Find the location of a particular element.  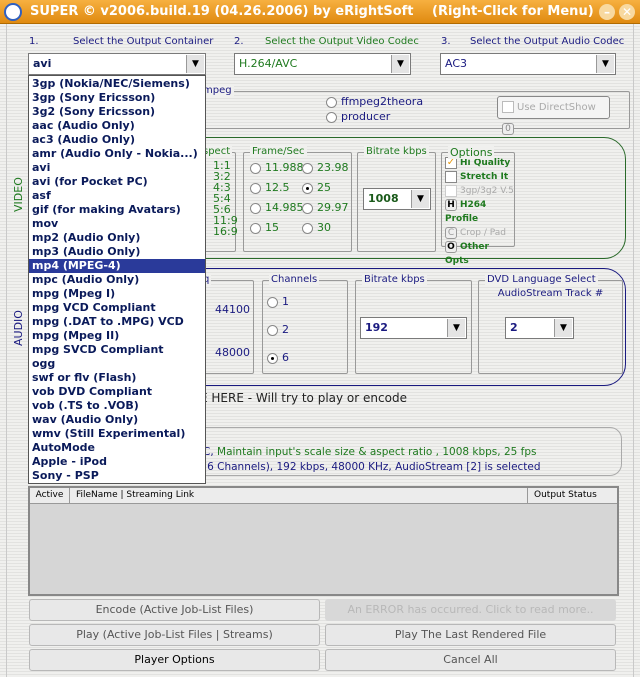

step3-number: 3. is located at coordinates (446, 41).